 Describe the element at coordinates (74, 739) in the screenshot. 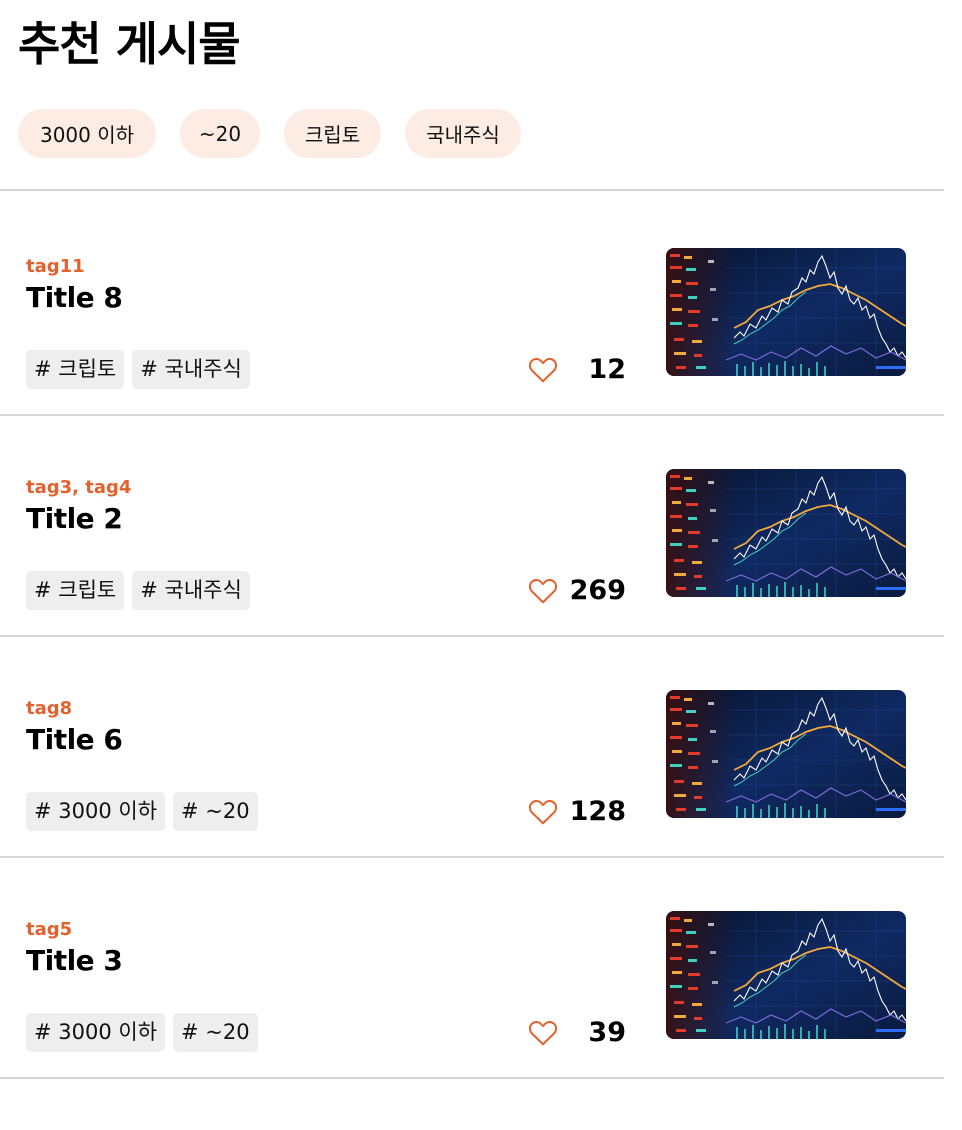

I see `post-title: Title 6` at that location.